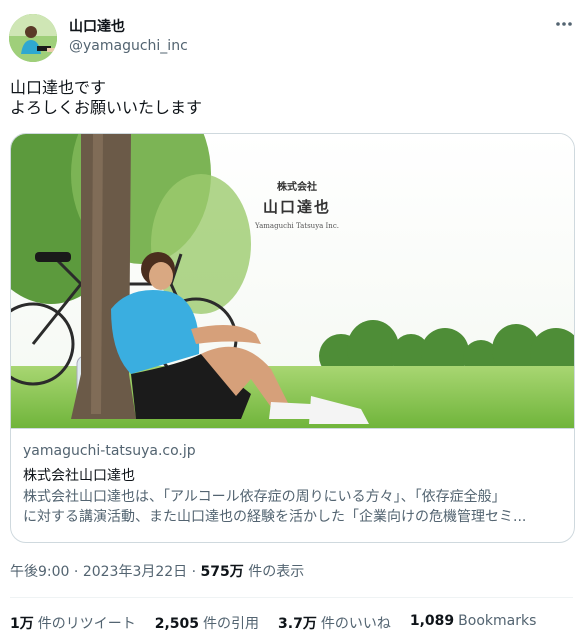 The image size is (583, 635). What do you see at coordinates (497, 621) in the screenshot?
I see `stat-label: Bookmarks` at bounding box center [497, 621].